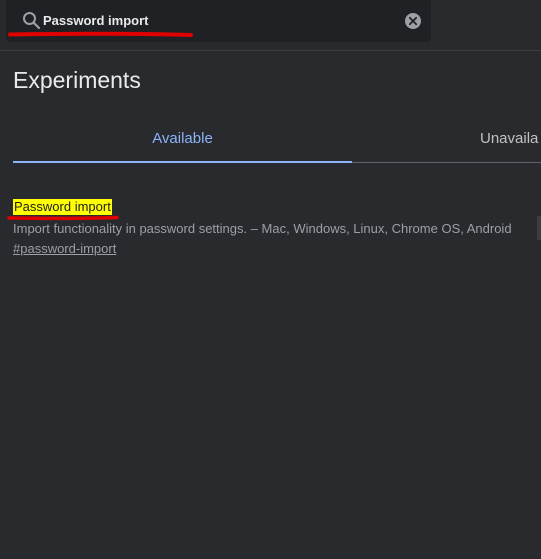  What do you see at coordinates (62, 207) in the screenshot?
I see `experiment-name: Password import` at bounding box center [62, 207].